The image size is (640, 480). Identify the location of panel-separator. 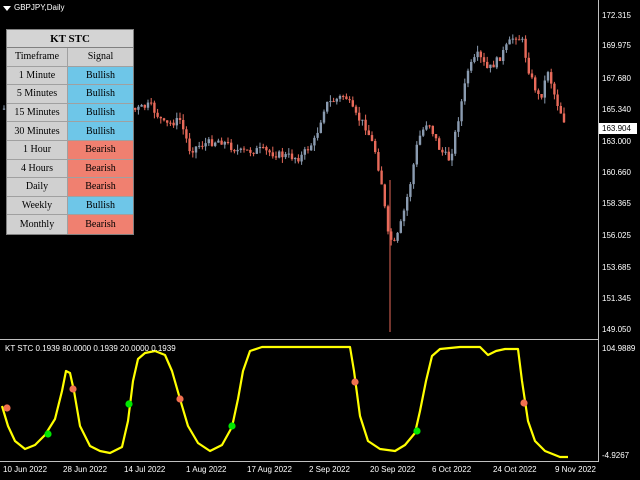
(299, 339).